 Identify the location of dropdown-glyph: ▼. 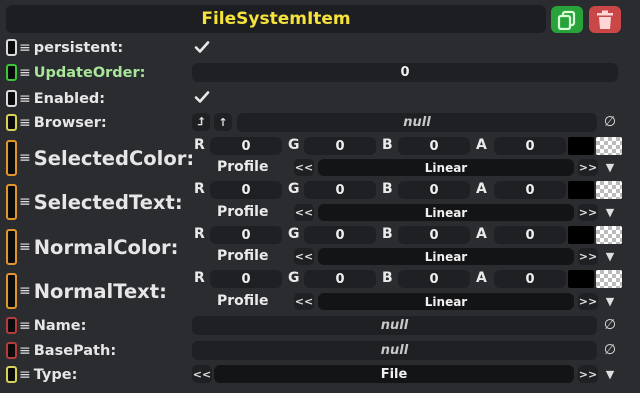
(610, 301).